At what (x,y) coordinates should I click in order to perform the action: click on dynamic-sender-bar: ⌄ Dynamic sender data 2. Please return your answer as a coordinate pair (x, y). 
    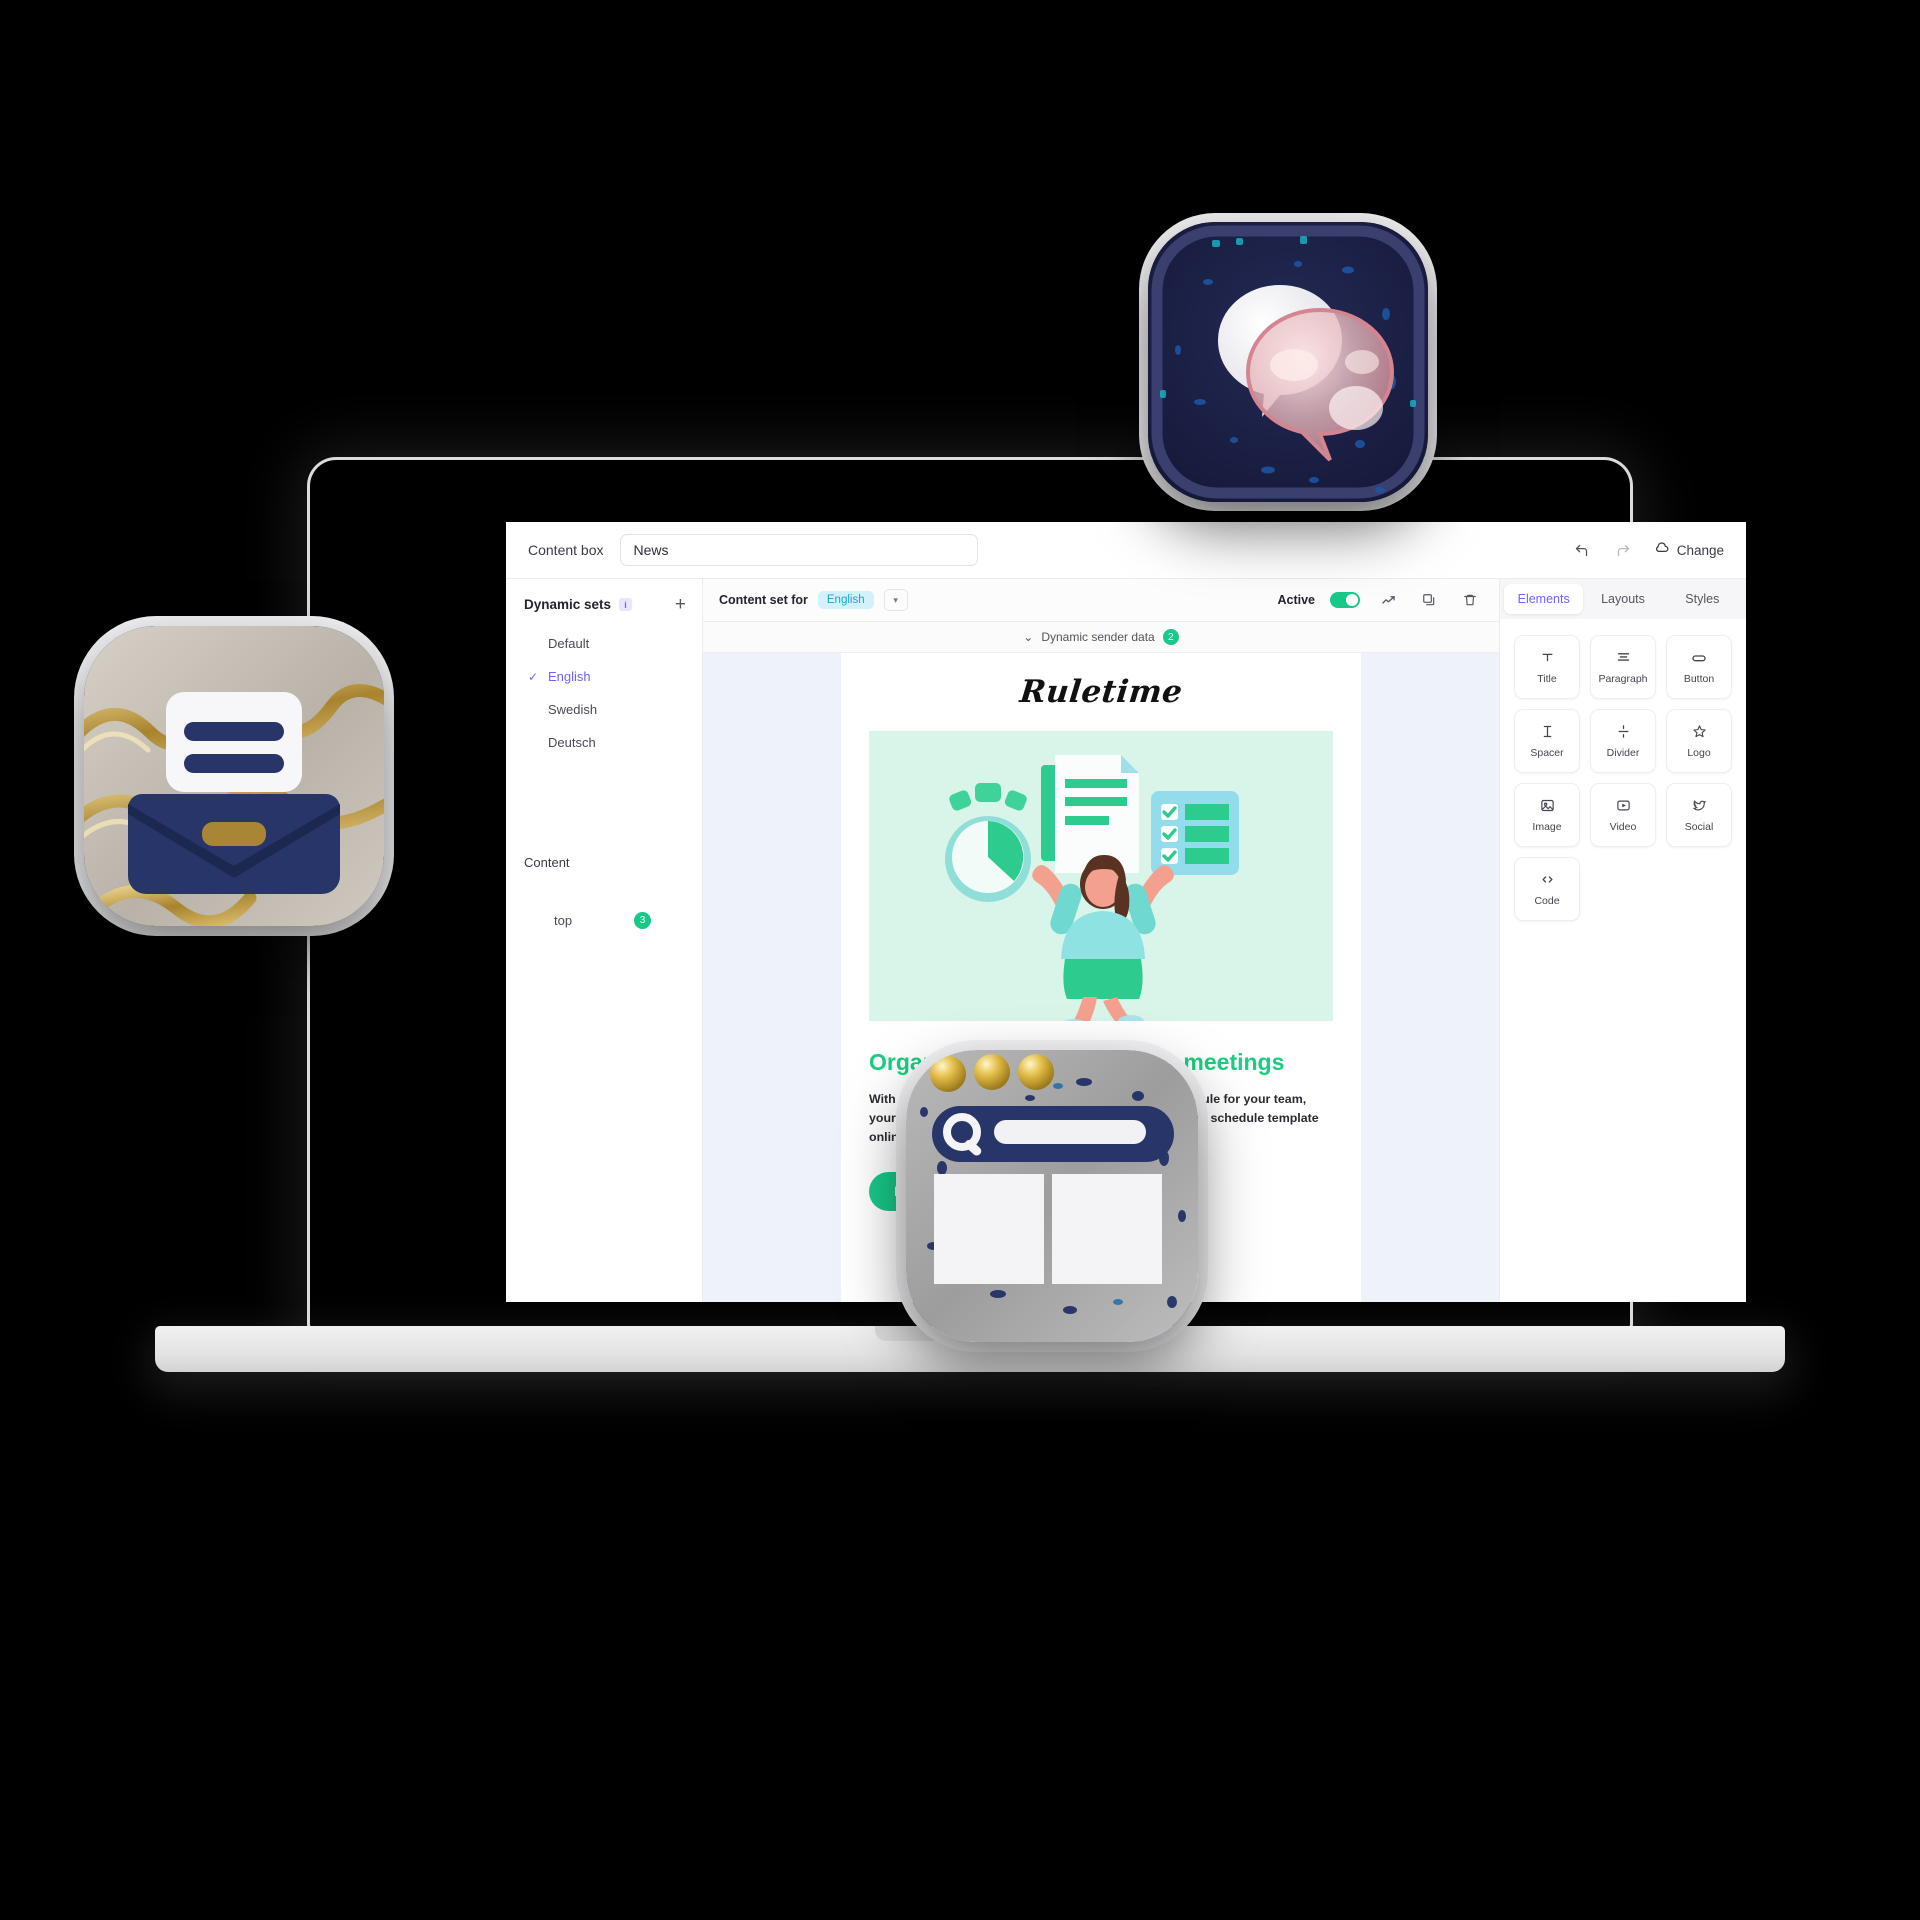
    Looking at the image, I should click on (1101, 637).